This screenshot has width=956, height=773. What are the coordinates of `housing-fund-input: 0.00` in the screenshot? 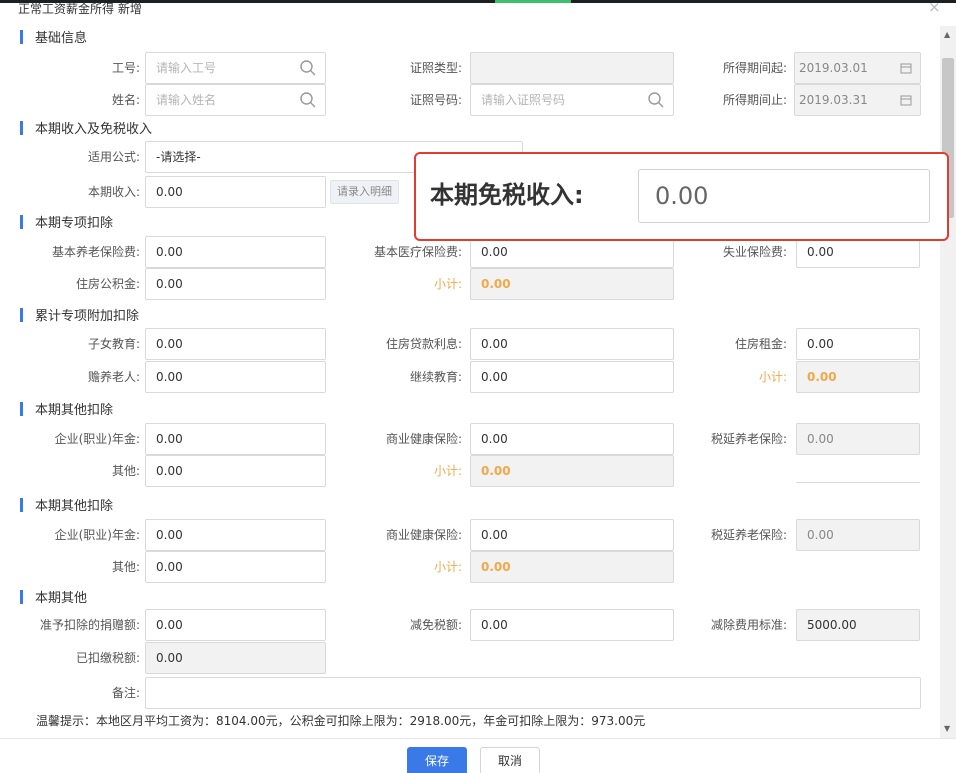 It's located at (235, 284).